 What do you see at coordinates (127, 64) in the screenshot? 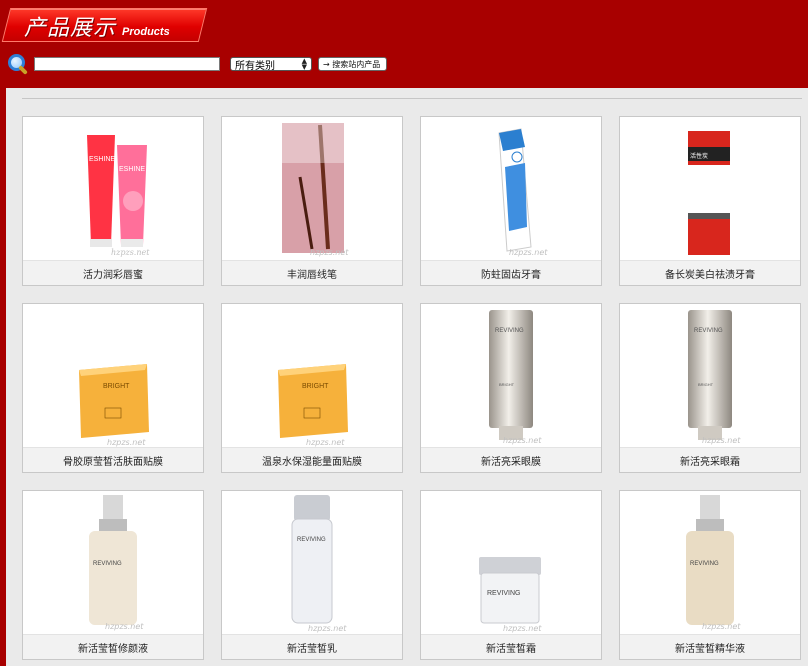
I see `search-input` at bounding box center [127, 64].